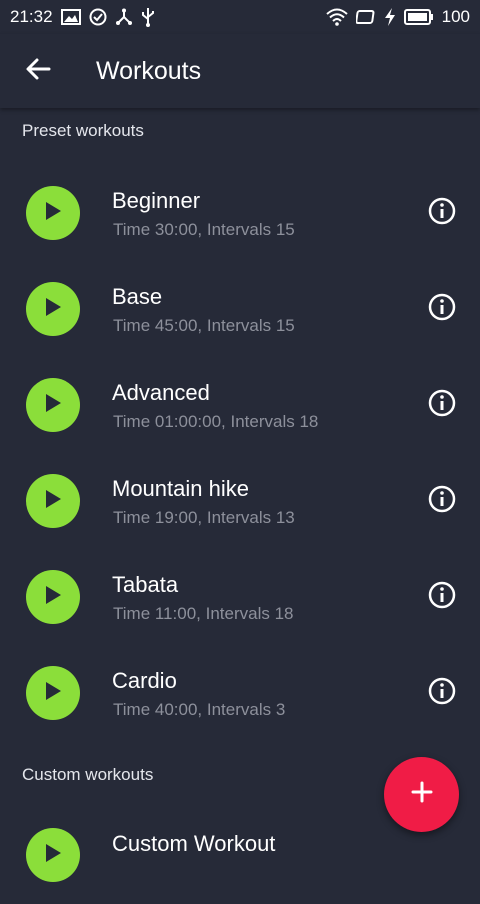 This screenshot has width=480, height=904. Describe the element at coordinates (124, 17) in the screenshot. I see `network-share-icon` at that location.